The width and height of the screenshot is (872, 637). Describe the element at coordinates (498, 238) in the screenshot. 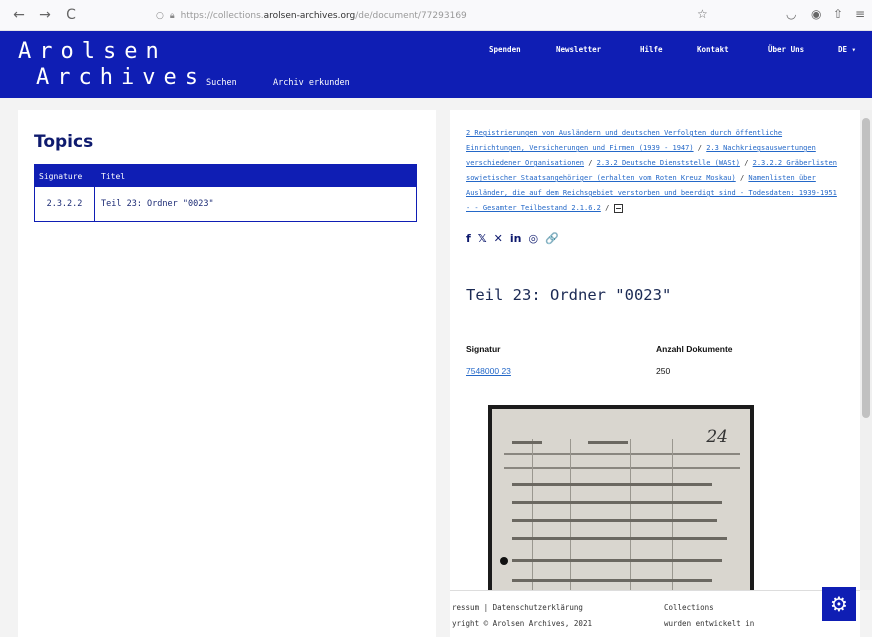

I see `xing-icon: ✕` at that location.